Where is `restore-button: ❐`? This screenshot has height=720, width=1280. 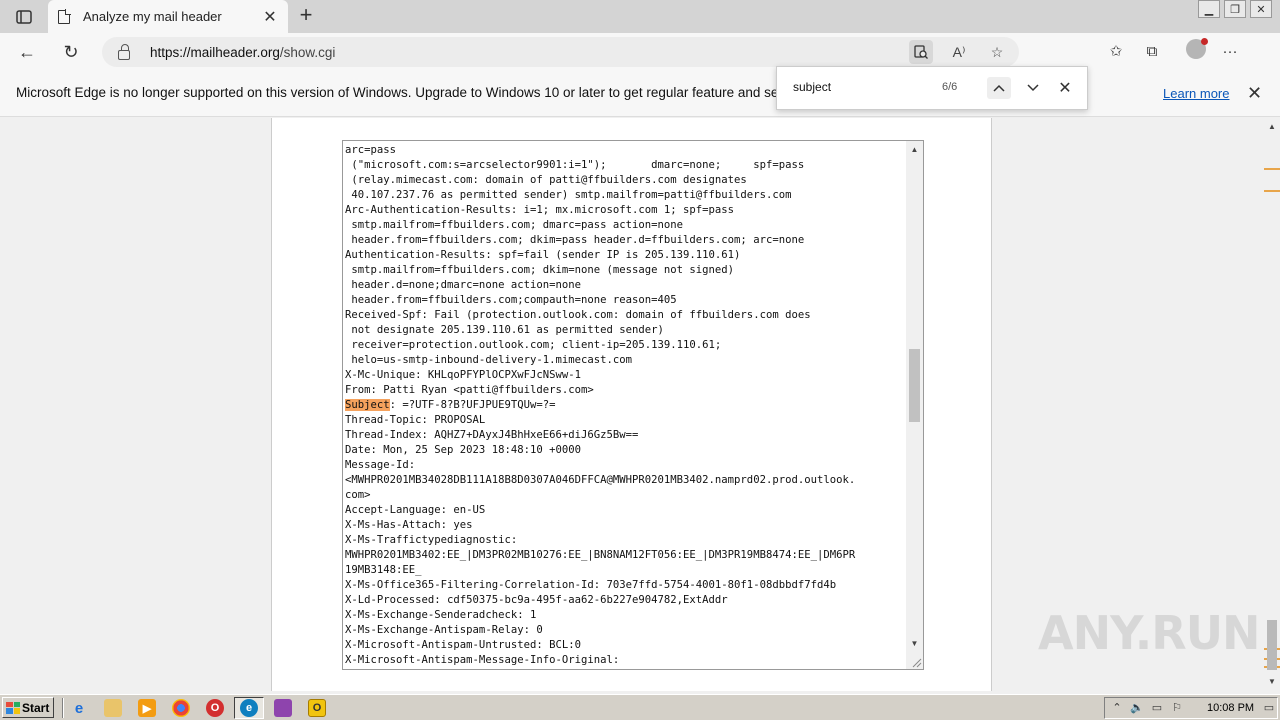 restore-button: ❐ is located at coordinates (1235, 9).